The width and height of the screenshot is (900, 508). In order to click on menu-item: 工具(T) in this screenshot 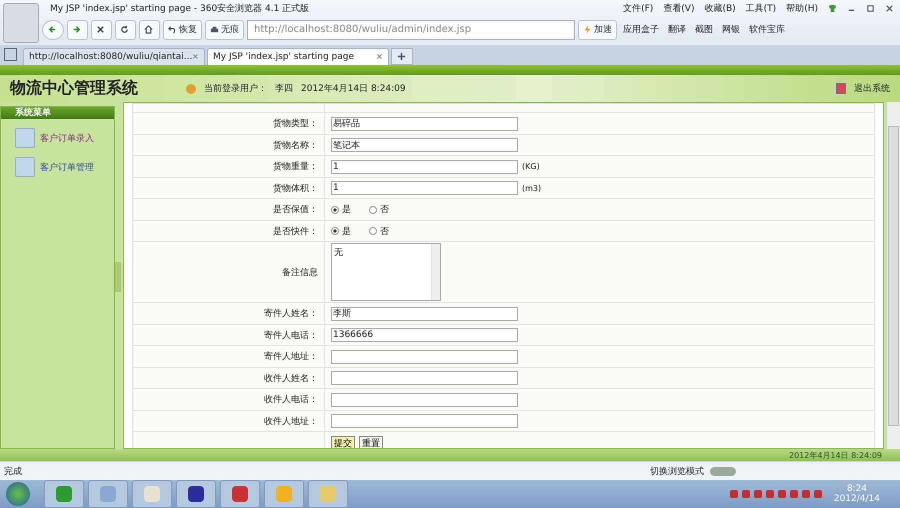, I will do `click(761, 8)`.